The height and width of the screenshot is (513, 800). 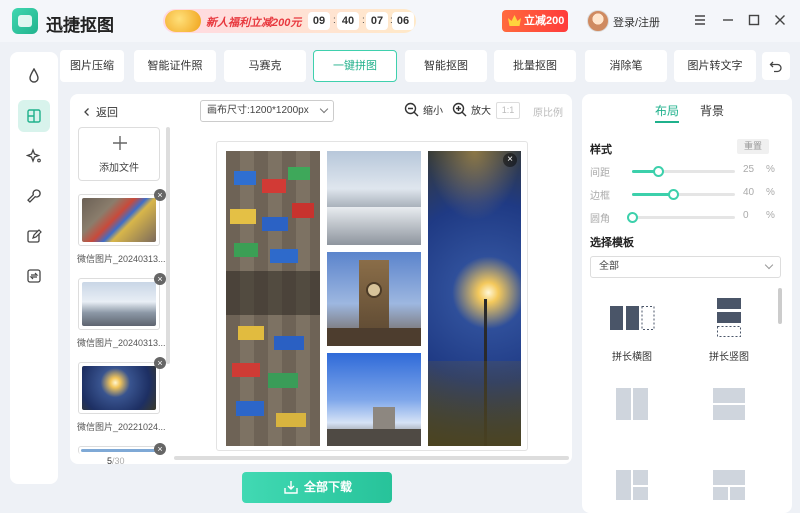 What do you see at coordinates (374, 399) in the screenshot?
I see `collage-photo-building` at bounding box center [374, 399].